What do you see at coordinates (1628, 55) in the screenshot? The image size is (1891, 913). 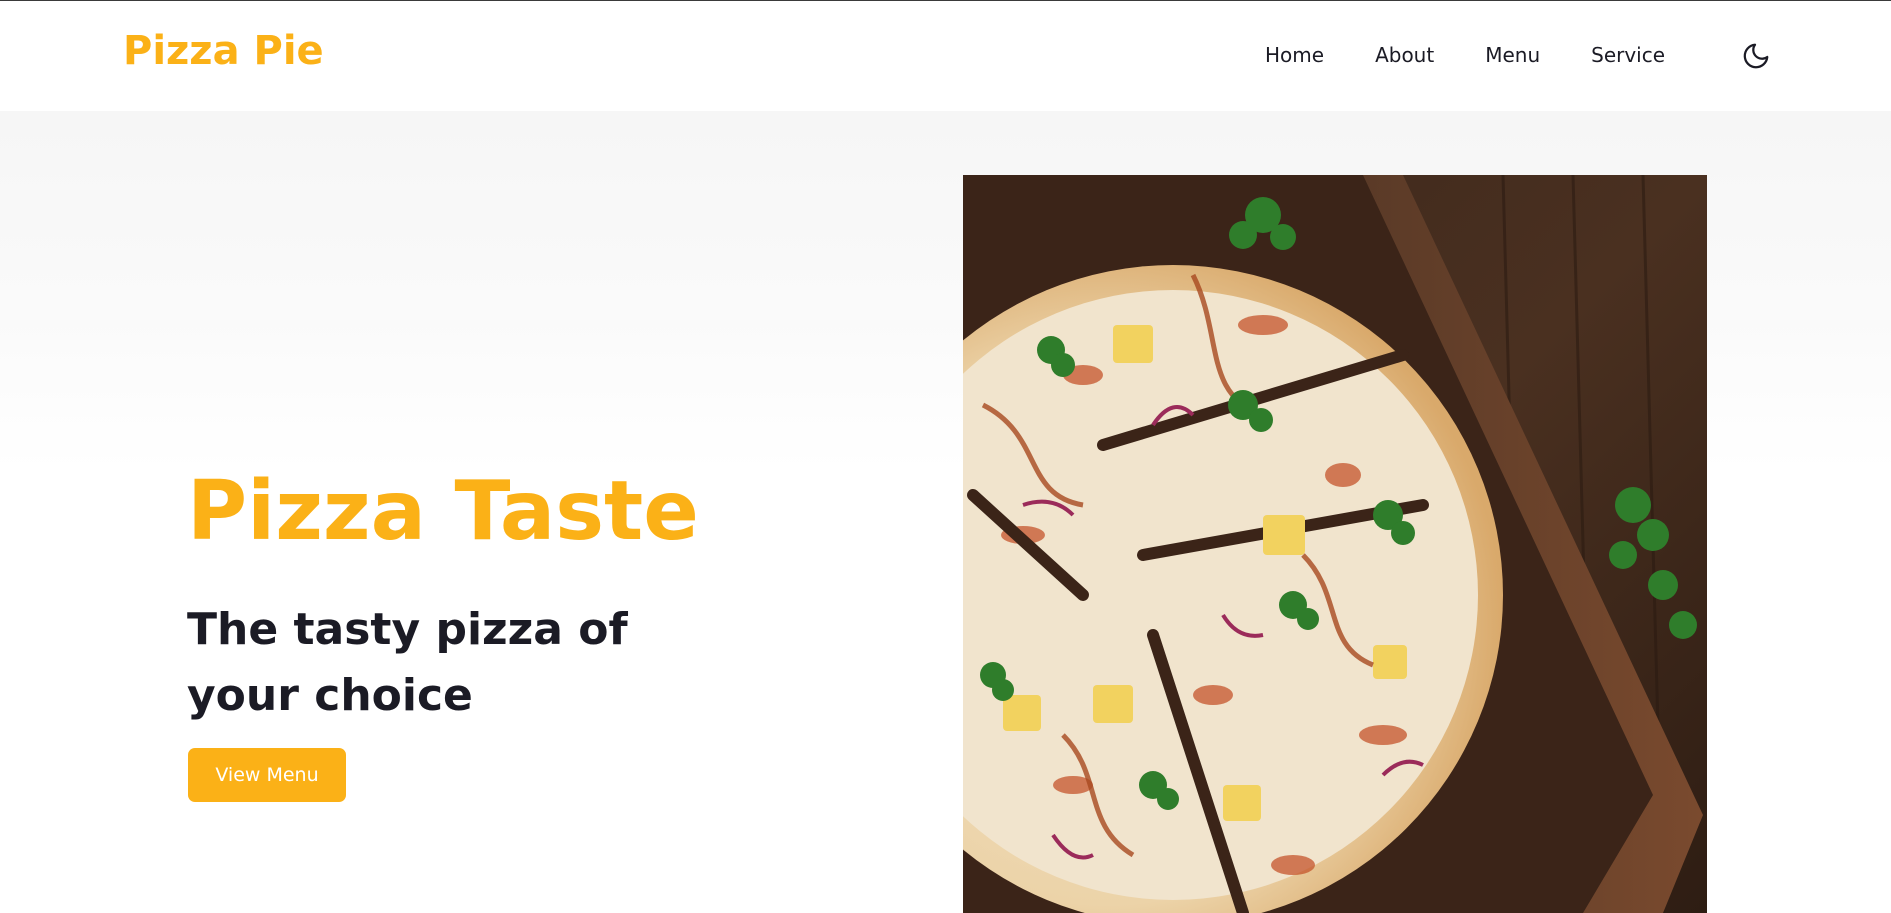 I see `nav-link-service: Service` at bounding box center [1628, 55].